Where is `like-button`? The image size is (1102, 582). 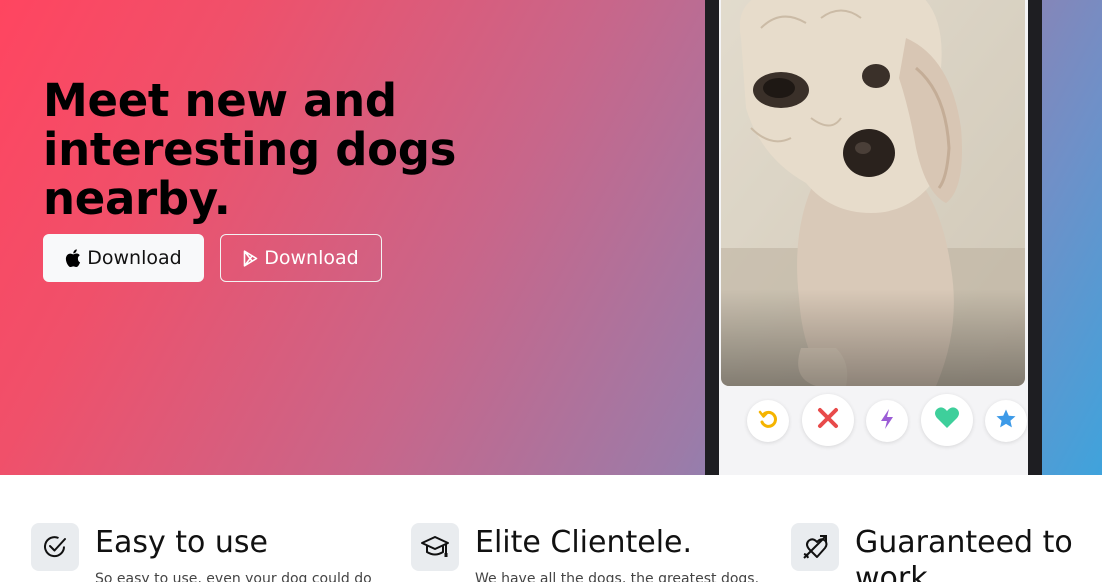 like-button is located at coordinates (947, 420).